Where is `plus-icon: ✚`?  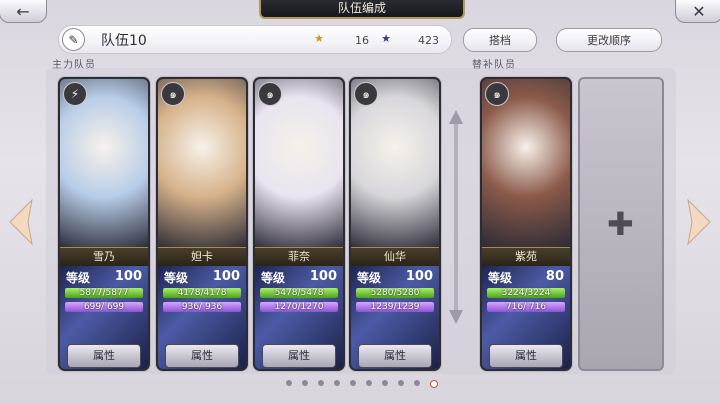 plus-icon: ✚ is located at coordinates (620, 224).